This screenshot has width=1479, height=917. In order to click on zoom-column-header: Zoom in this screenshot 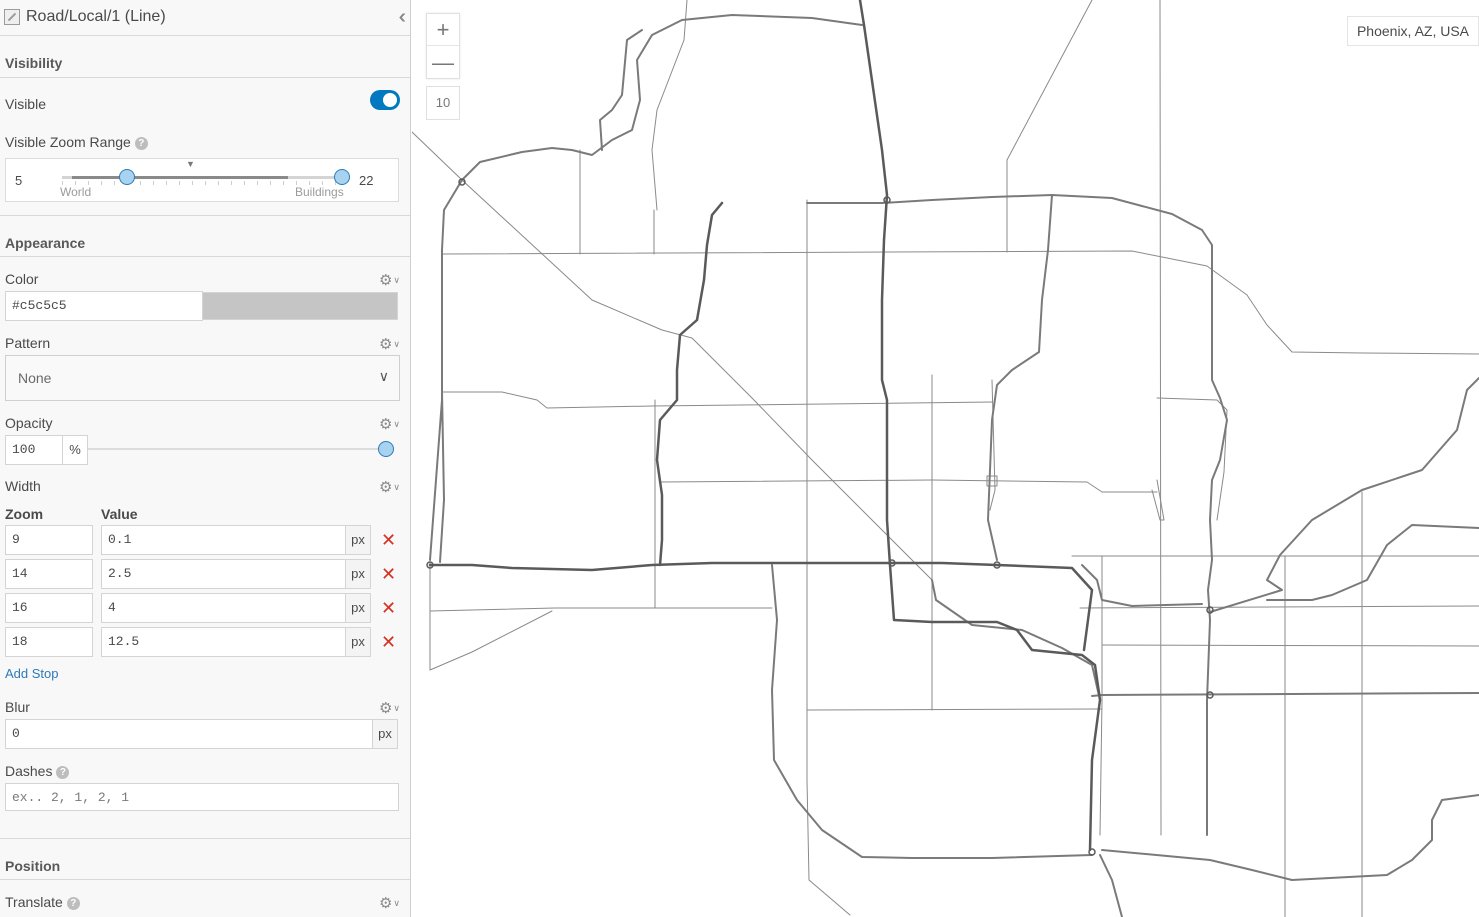, I will do `click(24, 514)`.